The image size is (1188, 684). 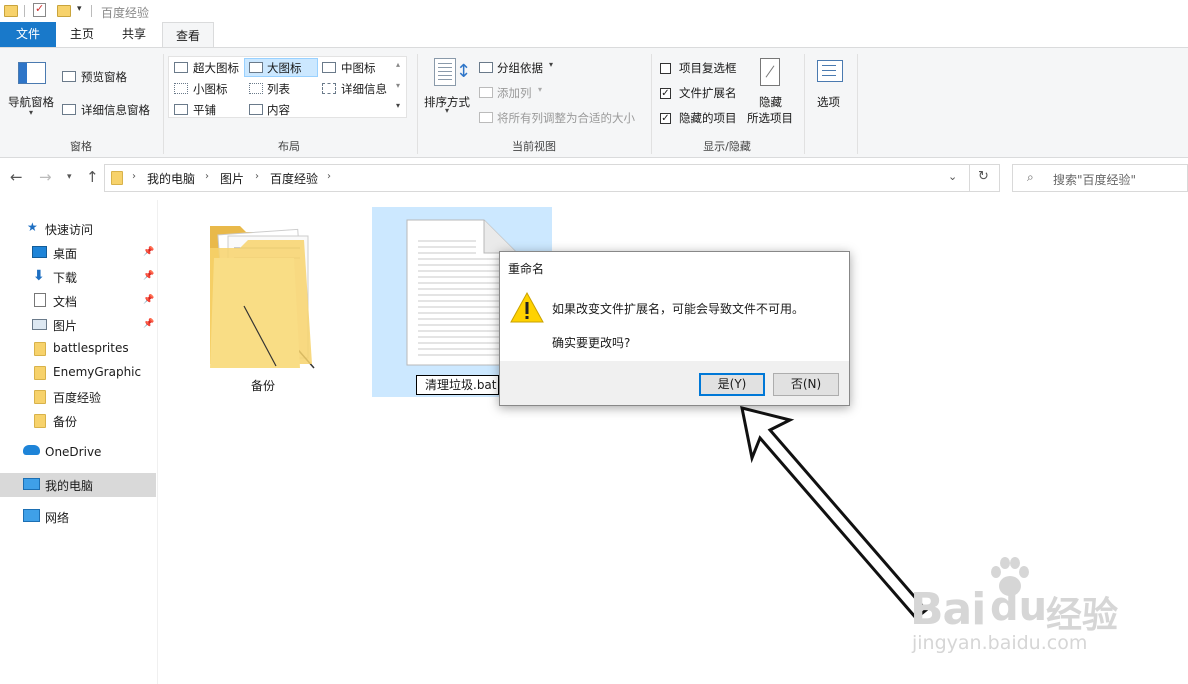 I want to click on nav-folder-enemygraphic: EnemyGraphic, so click(x=97, y=372).